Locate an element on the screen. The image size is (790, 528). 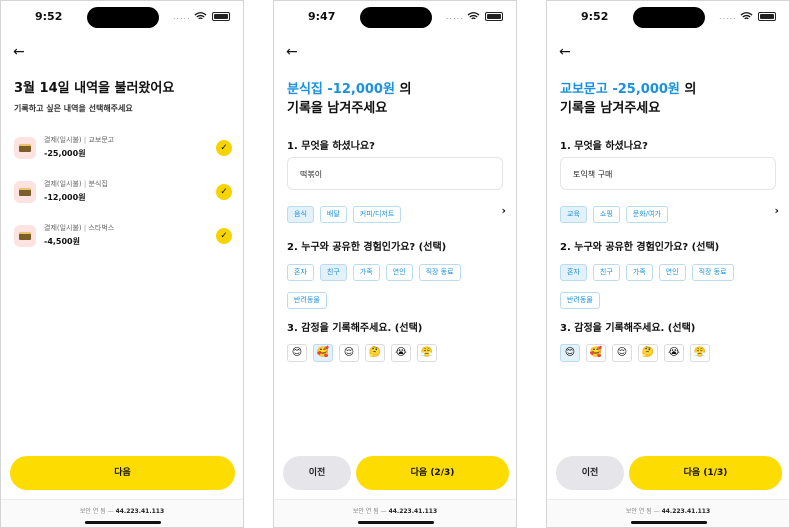
page-subtitle: 기록하고 싶은 내역을 선택해주세요 is located at coordinates (73, 108).